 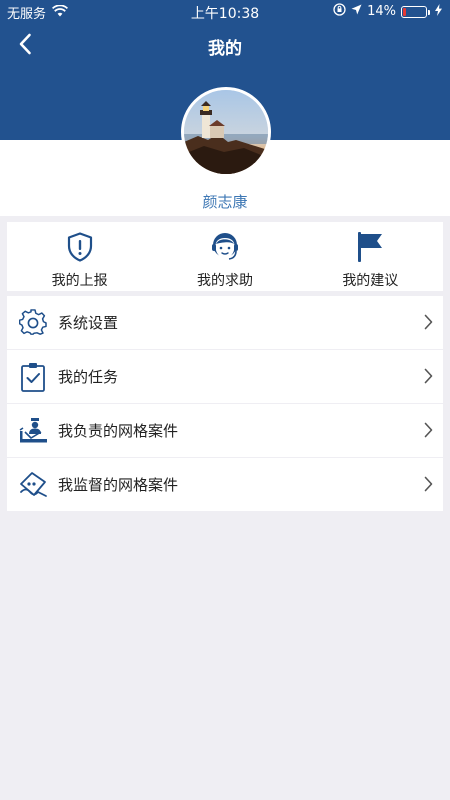 What do you see at coordinates (88, 377) in the screenshot?
I see `menu-label: 我的任务` at bounding box center [88, 377].